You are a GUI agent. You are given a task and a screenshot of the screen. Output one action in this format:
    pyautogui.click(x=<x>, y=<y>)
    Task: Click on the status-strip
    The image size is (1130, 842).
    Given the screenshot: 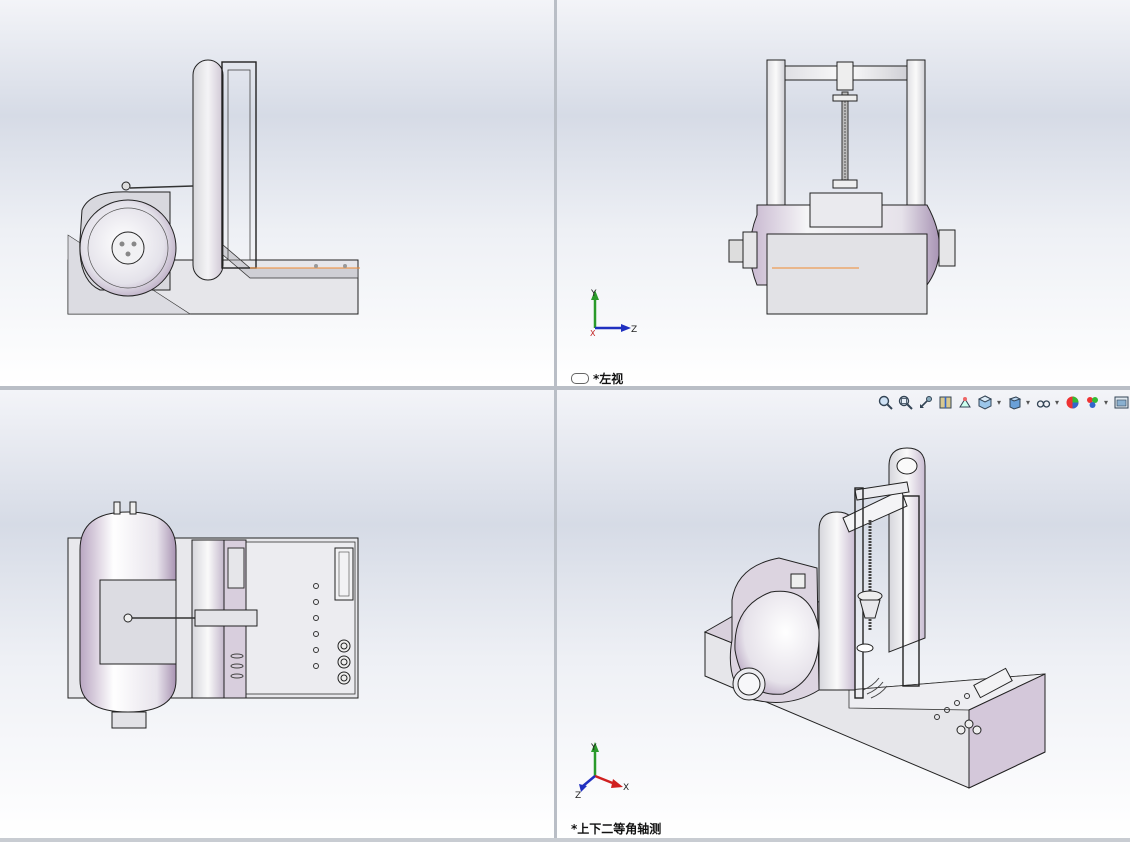 What is the action you would take?
    pyautogui.click(x=565, y=840)
    